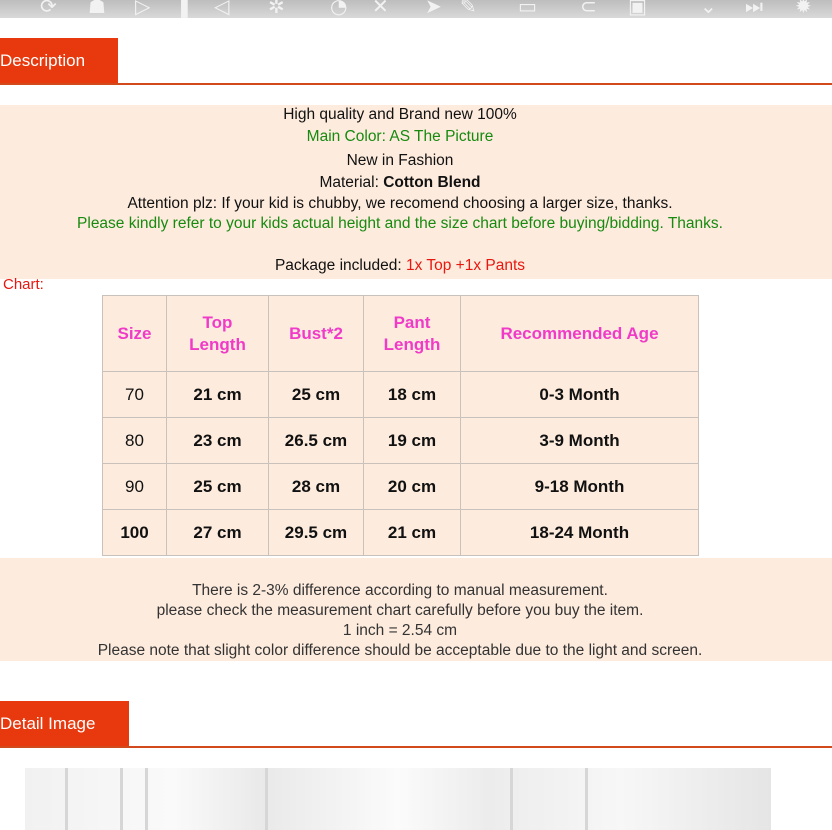 This screenshot has height=830, width=832. What do you see at coordinates (637, 9) in the screenshot?
I see `save-icon: ▣` at bounding box center [637, 9].